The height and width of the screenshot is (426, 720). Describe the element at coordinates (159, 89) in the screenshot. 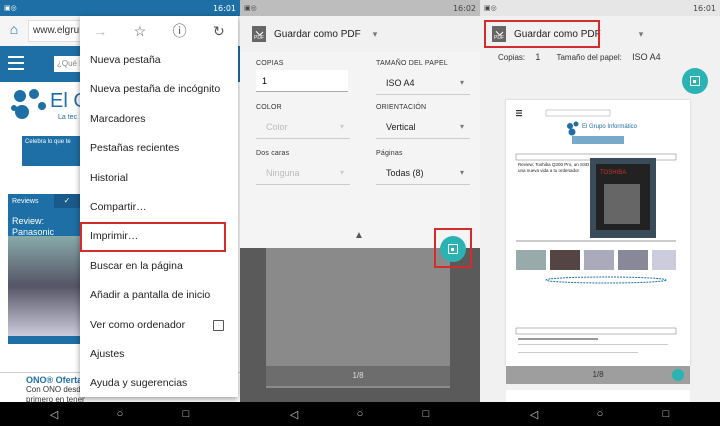

I see `menu-item-incognito: Nueva pestaña de incógnito` at that location.